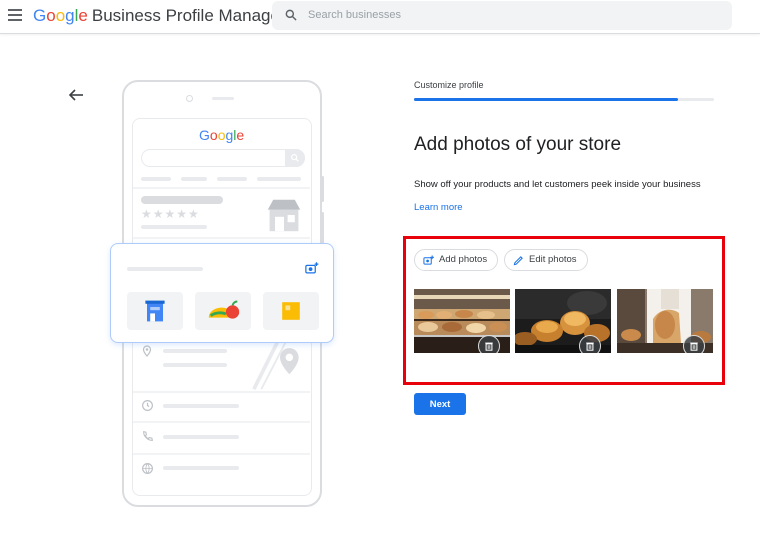 Image resolution: width=760 pixels, height=550 pixels. Describe the element at coordinates (449, 85) in the screenshot. I see `step-label: Customize profile` at that location.